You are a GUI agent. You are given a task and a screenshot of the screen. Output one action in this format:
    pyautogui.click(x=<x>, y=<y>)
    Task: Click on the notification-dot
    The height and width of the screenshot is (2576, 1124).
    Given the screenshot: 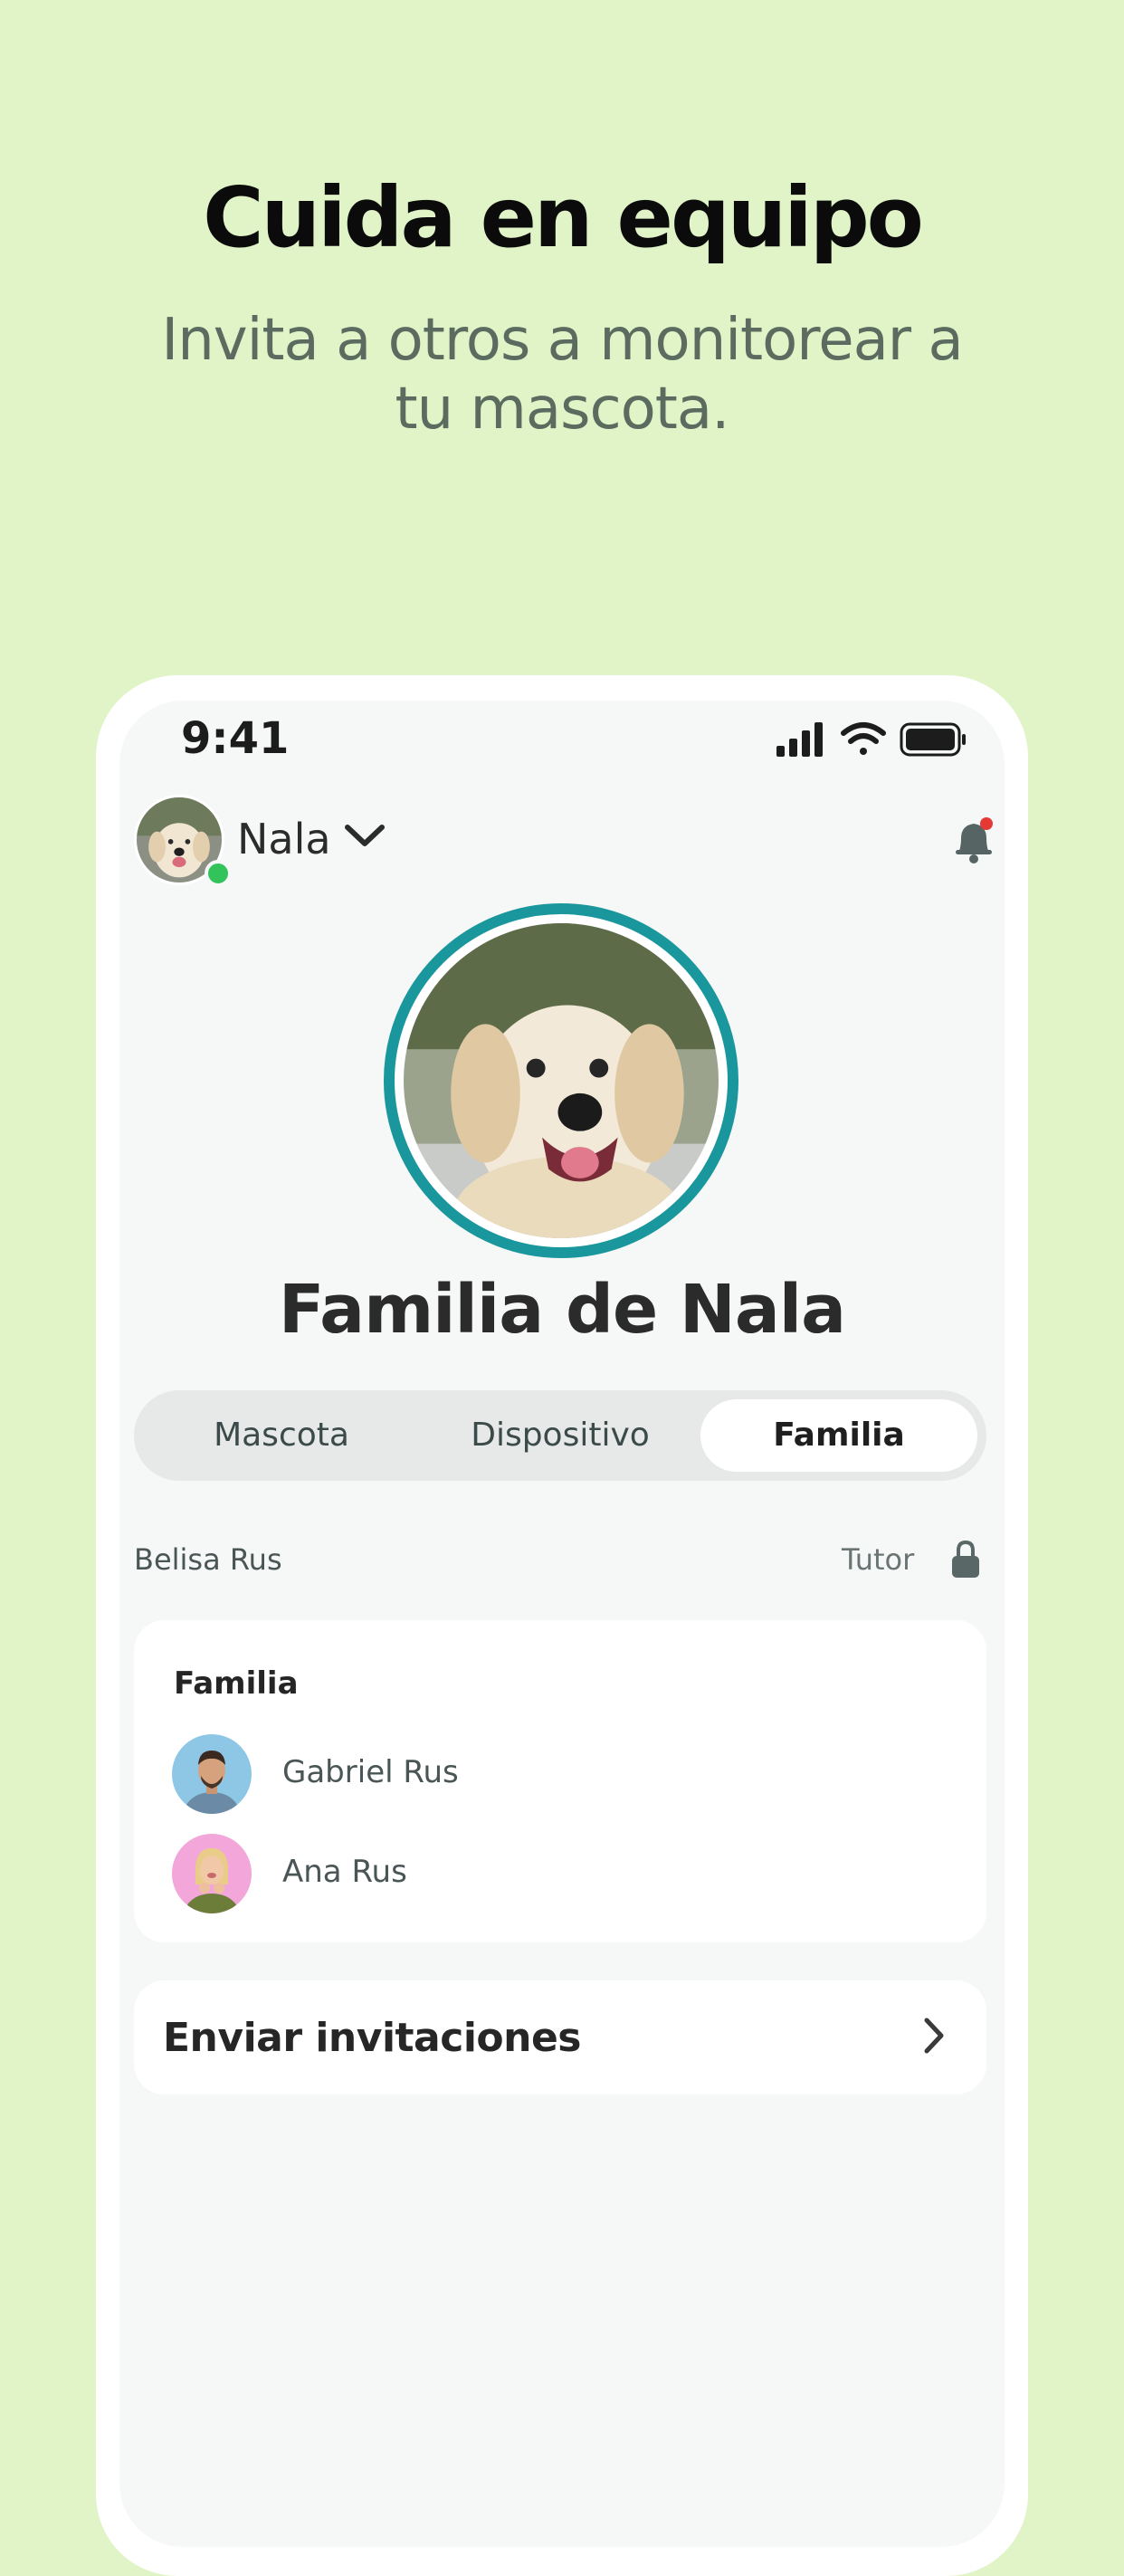 What is the action you would take?
    pyautogui.click(x=987, y=823)
    